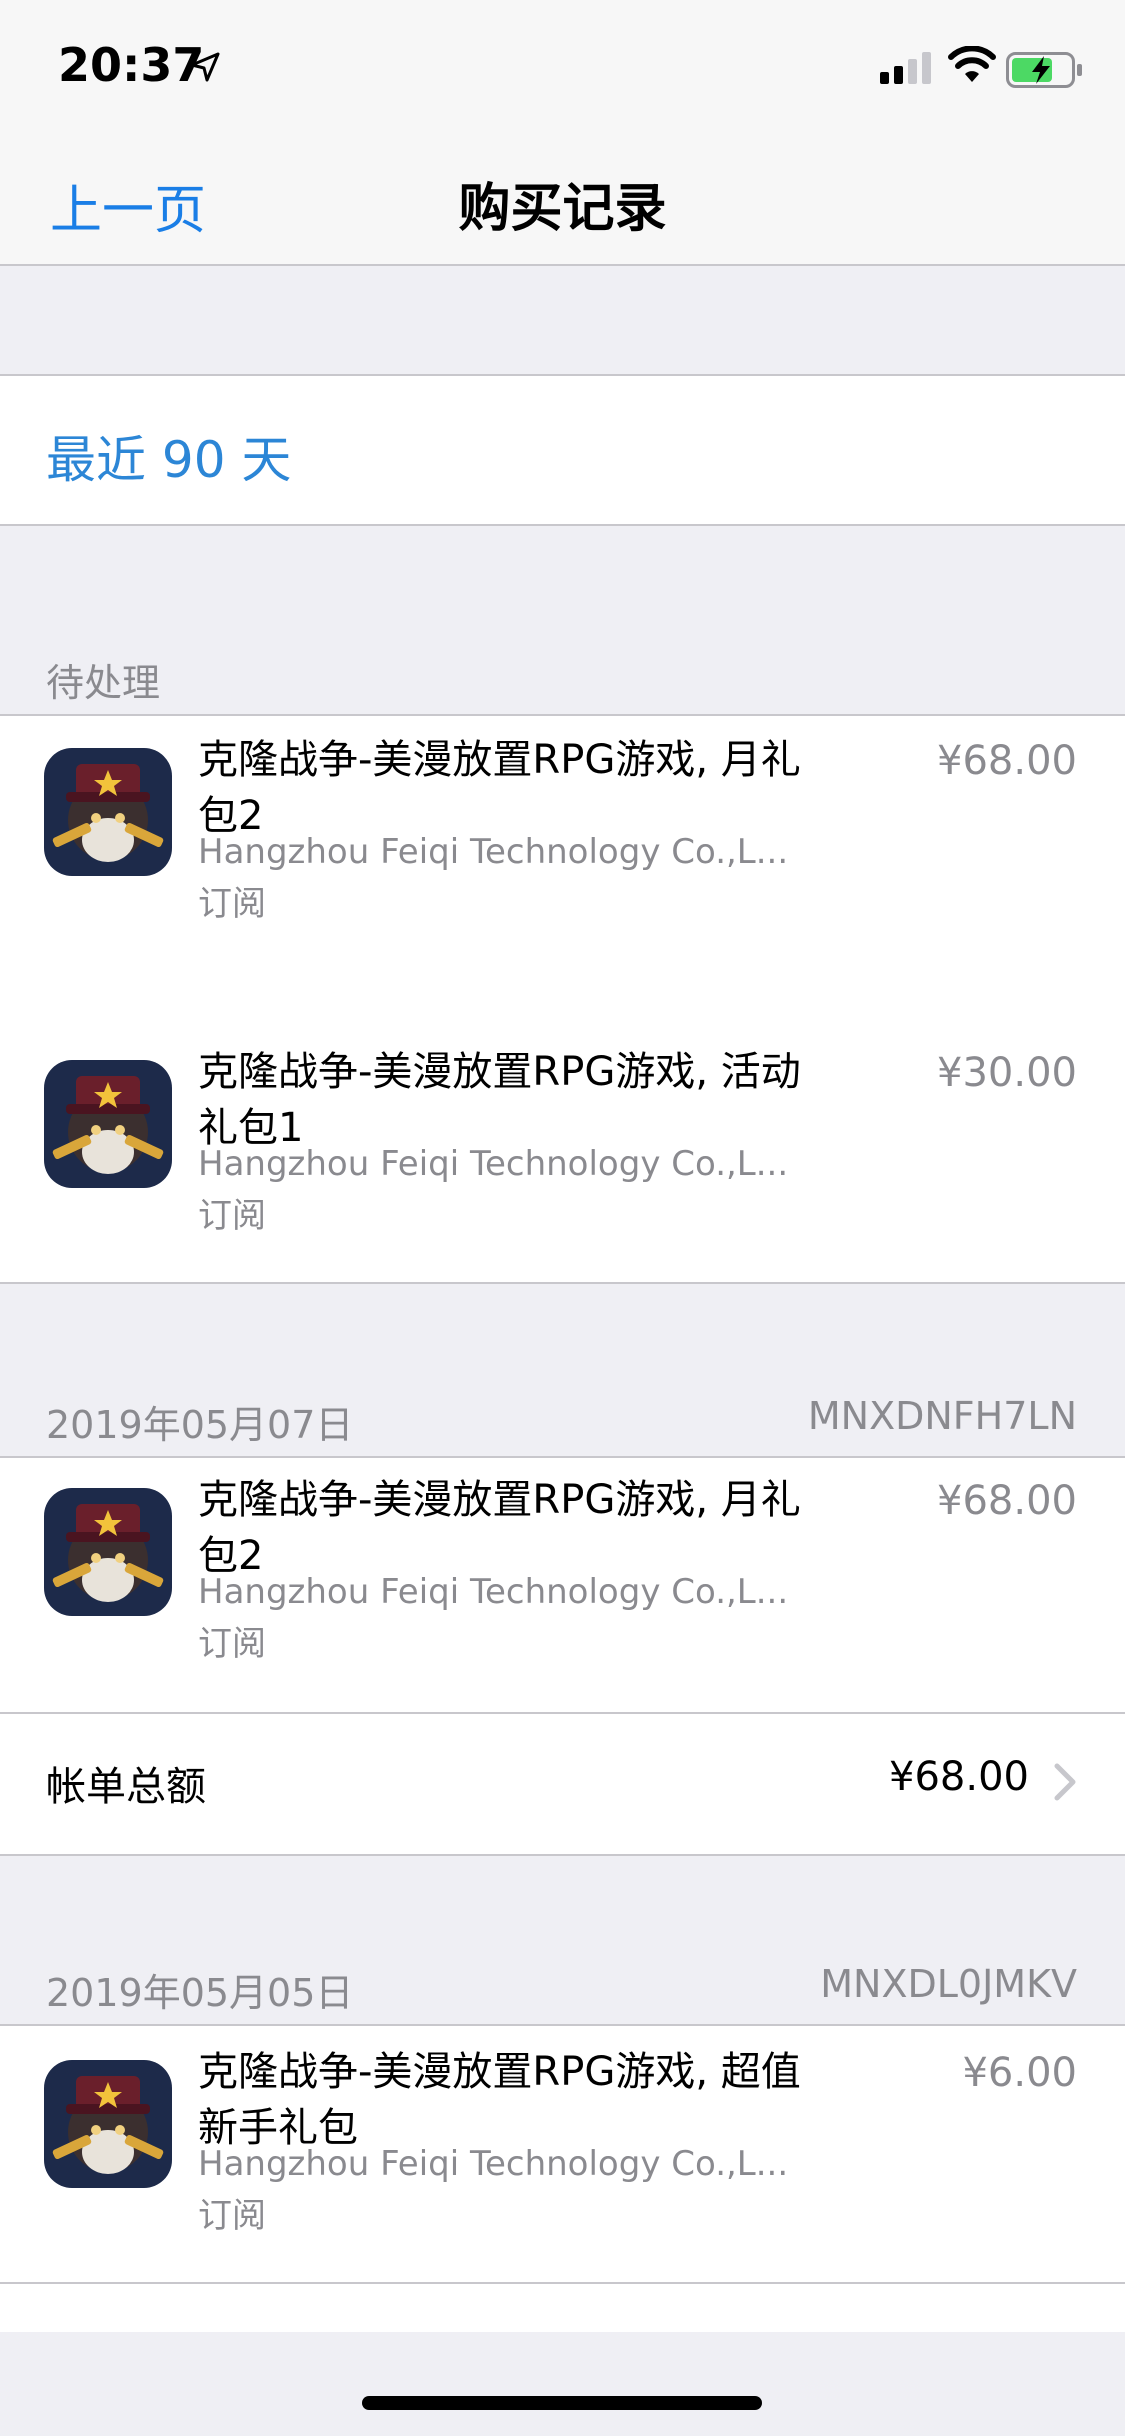  Describe the element at coordinates (562, 1783) in the screenshot. I see `bill-total-row: 帐单总额 ¥68.00` at that location.